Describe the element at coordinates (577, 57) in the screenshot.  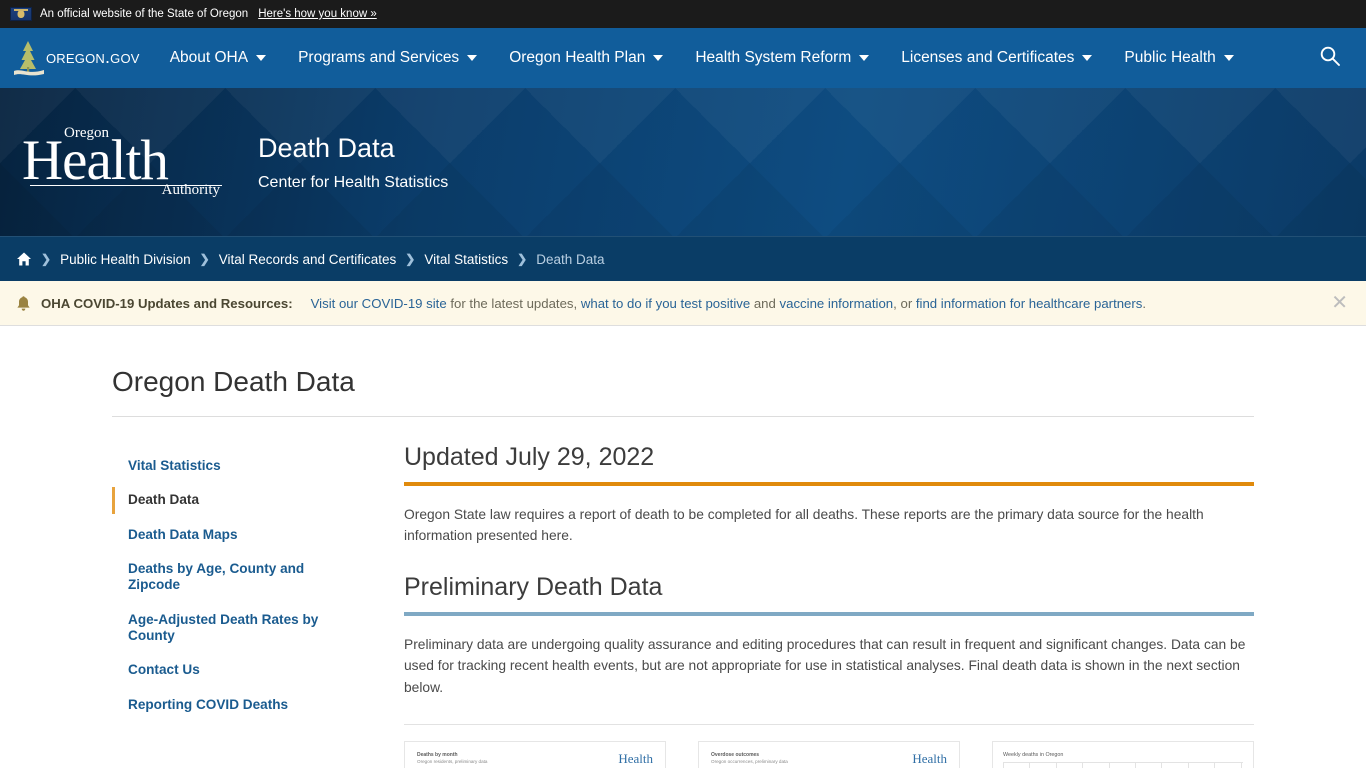
I see `nav-item-label: Oregon Health Plan` at that location.